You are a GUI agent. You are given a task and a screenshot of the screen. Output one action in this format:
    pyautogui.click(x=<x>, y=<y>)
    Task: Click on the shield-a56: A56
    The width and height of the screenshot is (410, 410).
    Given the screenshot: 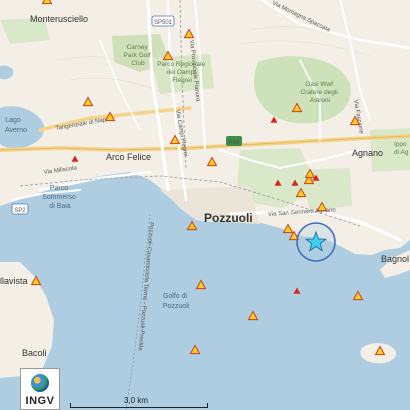 What is the action you would take?
    pyautogui.click(x=234, y=141)
    